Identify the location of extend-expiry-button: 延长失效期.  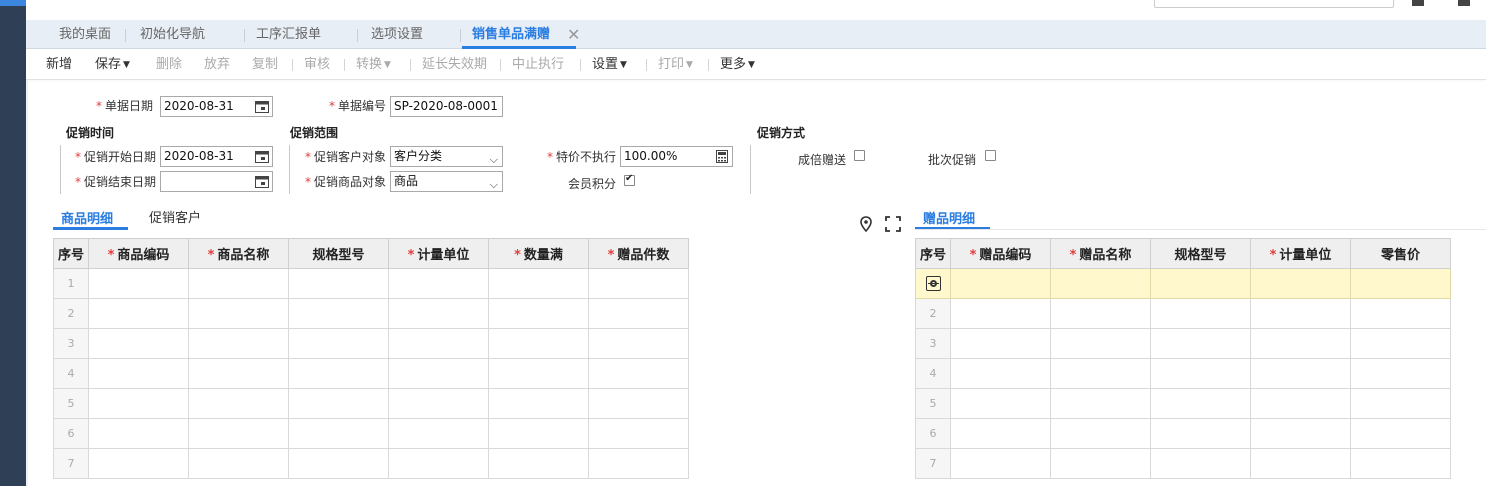
(454, 64).